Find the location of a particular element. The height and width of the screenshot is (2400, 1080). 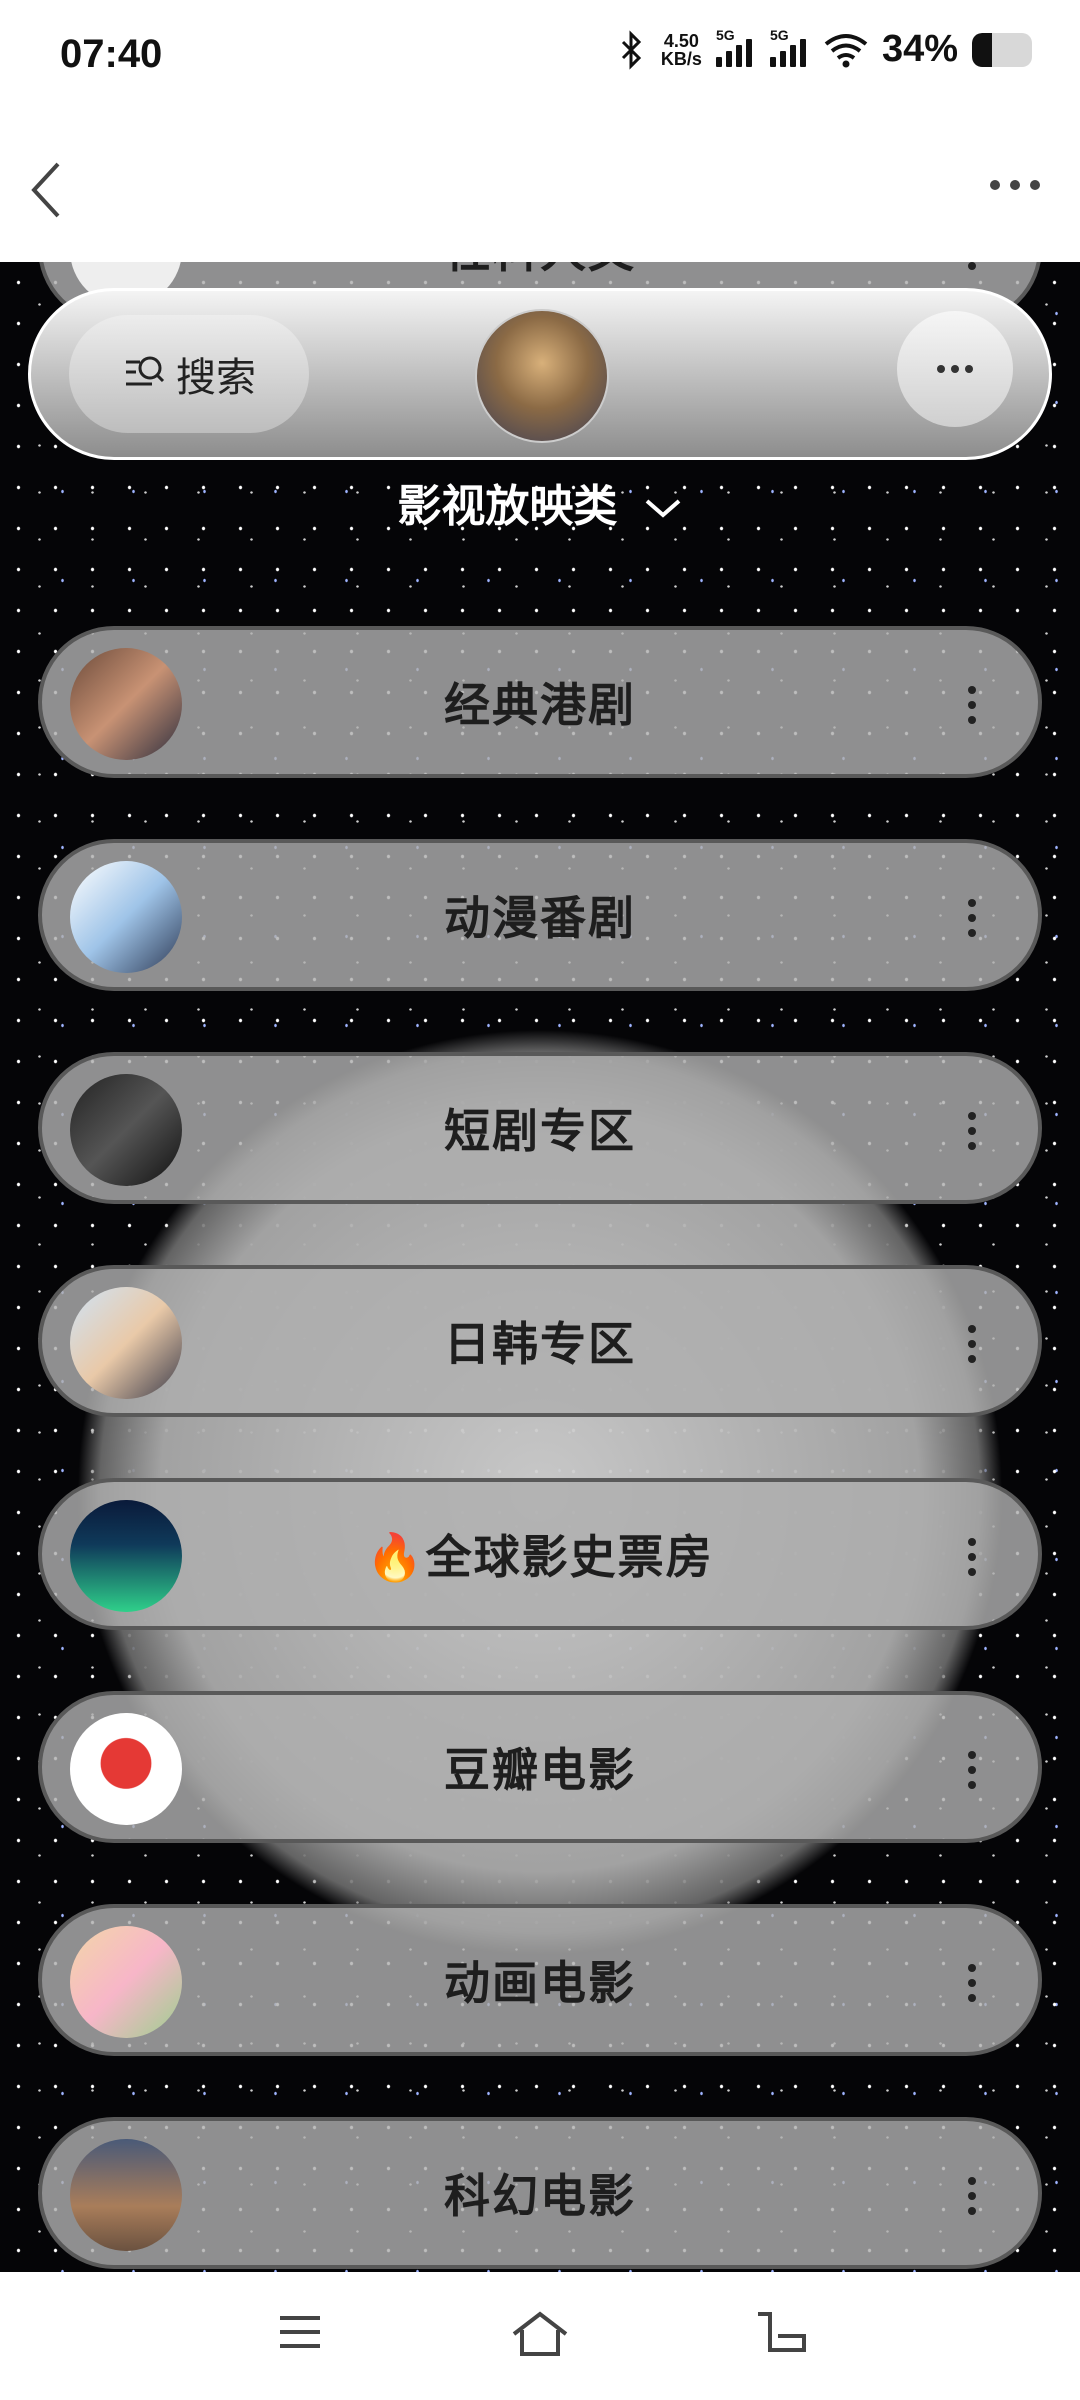

list-item: 豆瓣电影 is located at coordinates (540, 1767).